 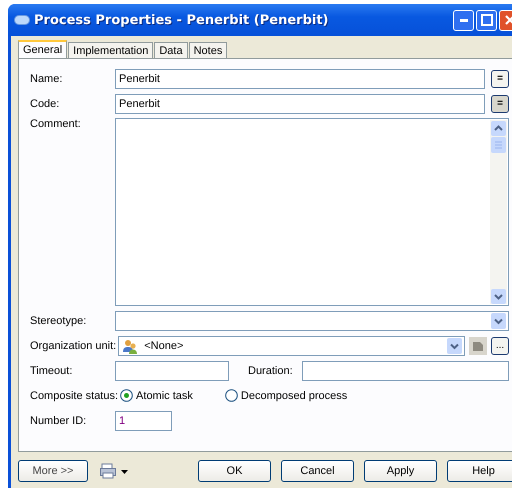 I want to click on field-label: Timeout:, so click(x=52, y=370).